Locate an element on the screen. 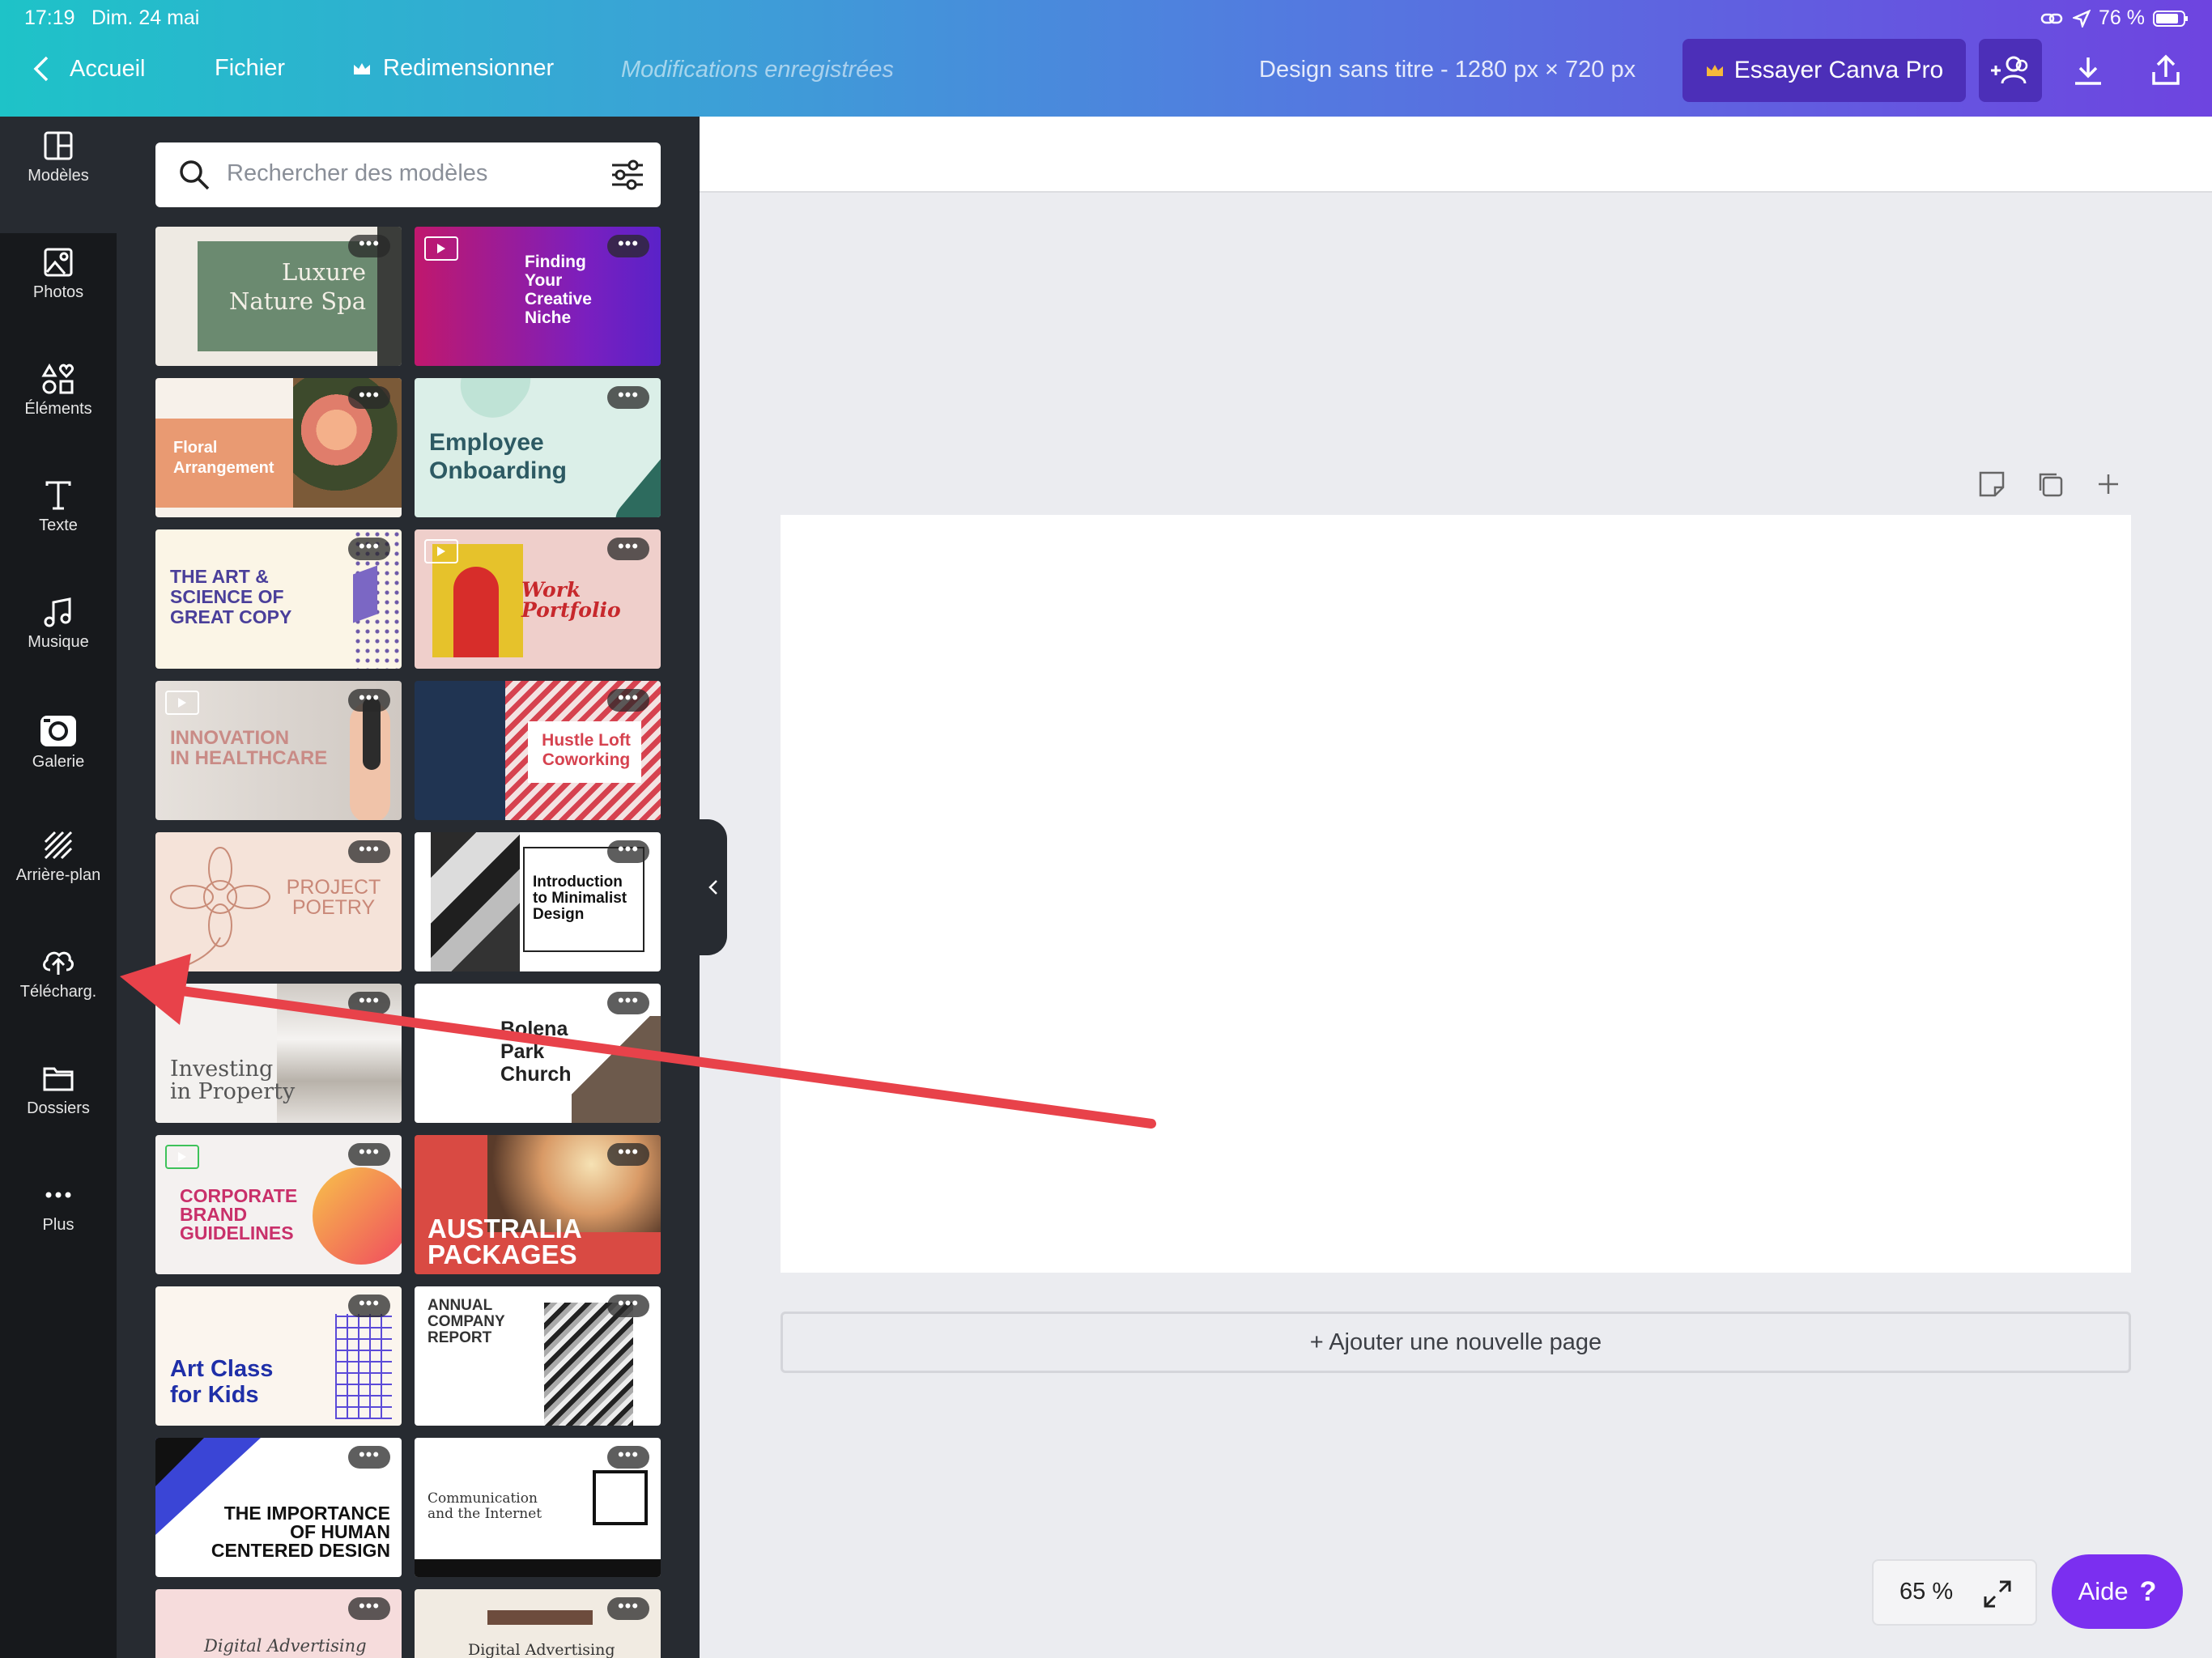 This screenshot has width=2212, height=1658. template-title: Employee Onboarding is located at coordinates (498, 456).